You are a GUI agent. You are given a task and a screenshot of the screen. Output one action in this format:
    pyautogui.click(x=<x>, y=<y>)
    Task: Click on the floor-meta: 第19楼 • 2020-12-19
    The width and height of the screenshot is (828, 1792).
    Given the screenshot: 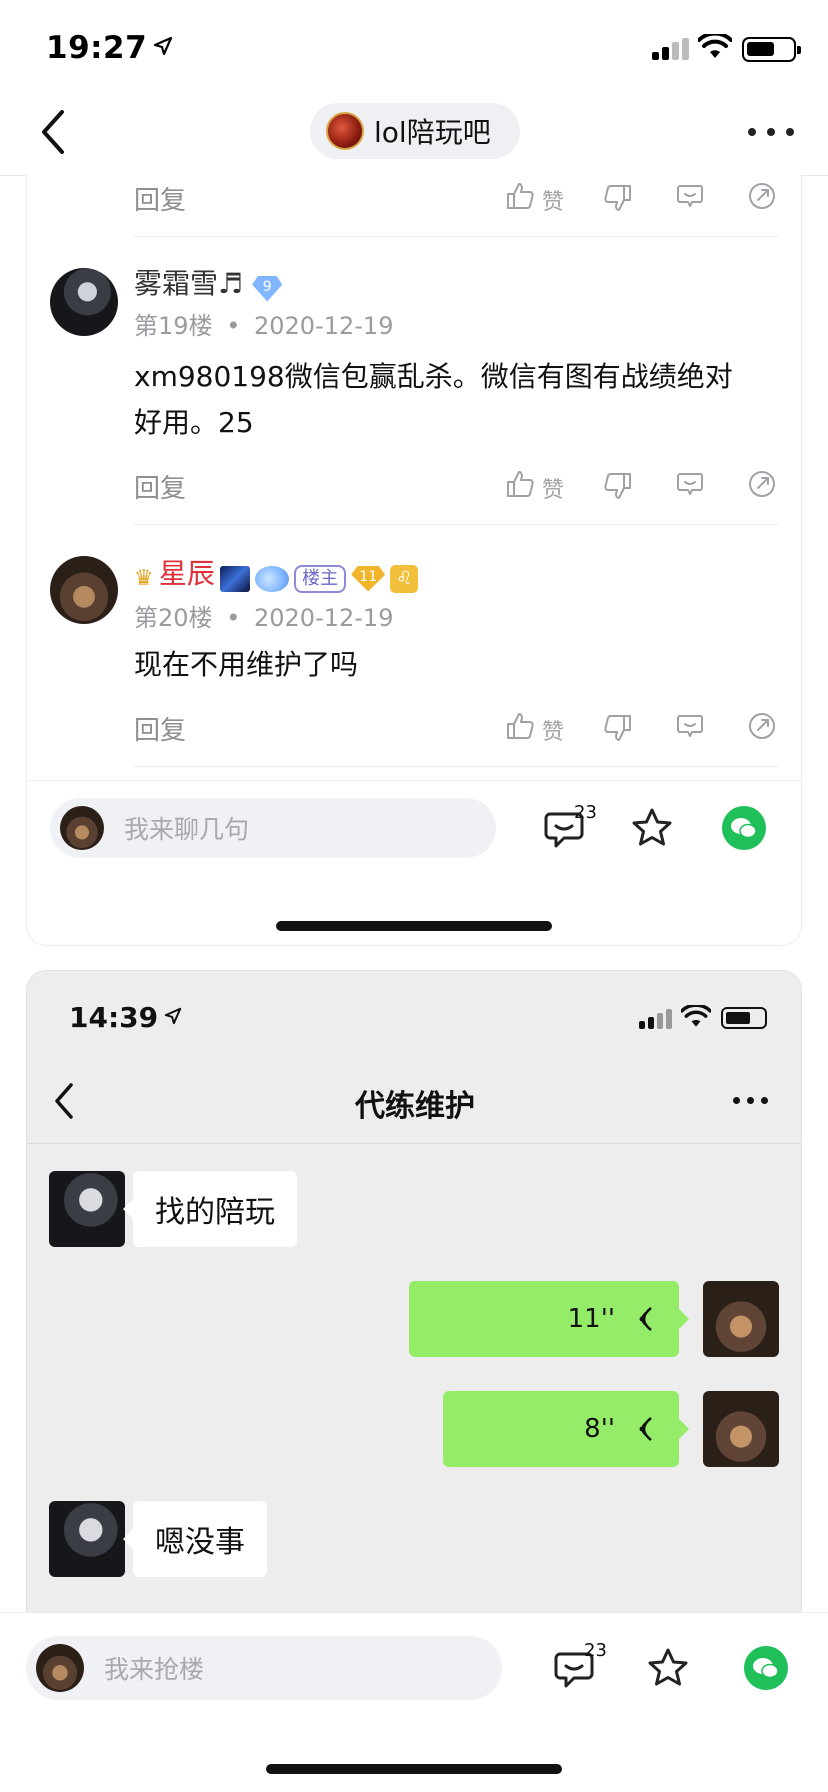 What is the action you would take?
    pyautogui.click(x=263, y=323)
    